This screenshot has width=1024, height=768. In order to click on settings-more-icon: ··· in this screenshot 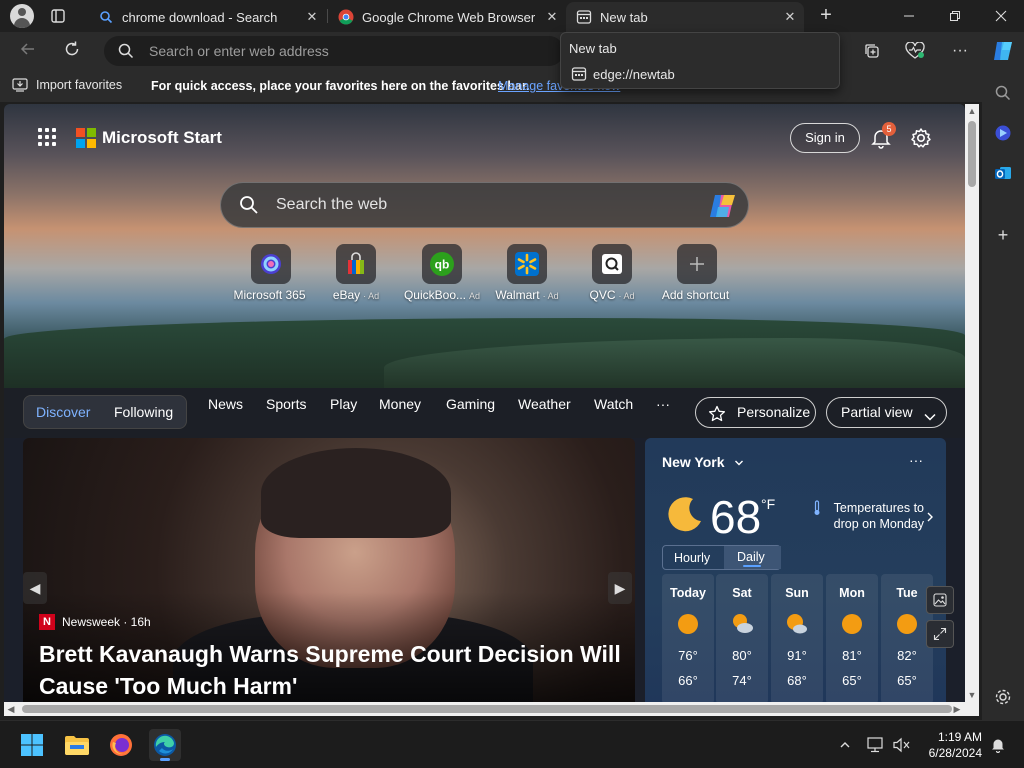, I will do `click(960, 51)`.